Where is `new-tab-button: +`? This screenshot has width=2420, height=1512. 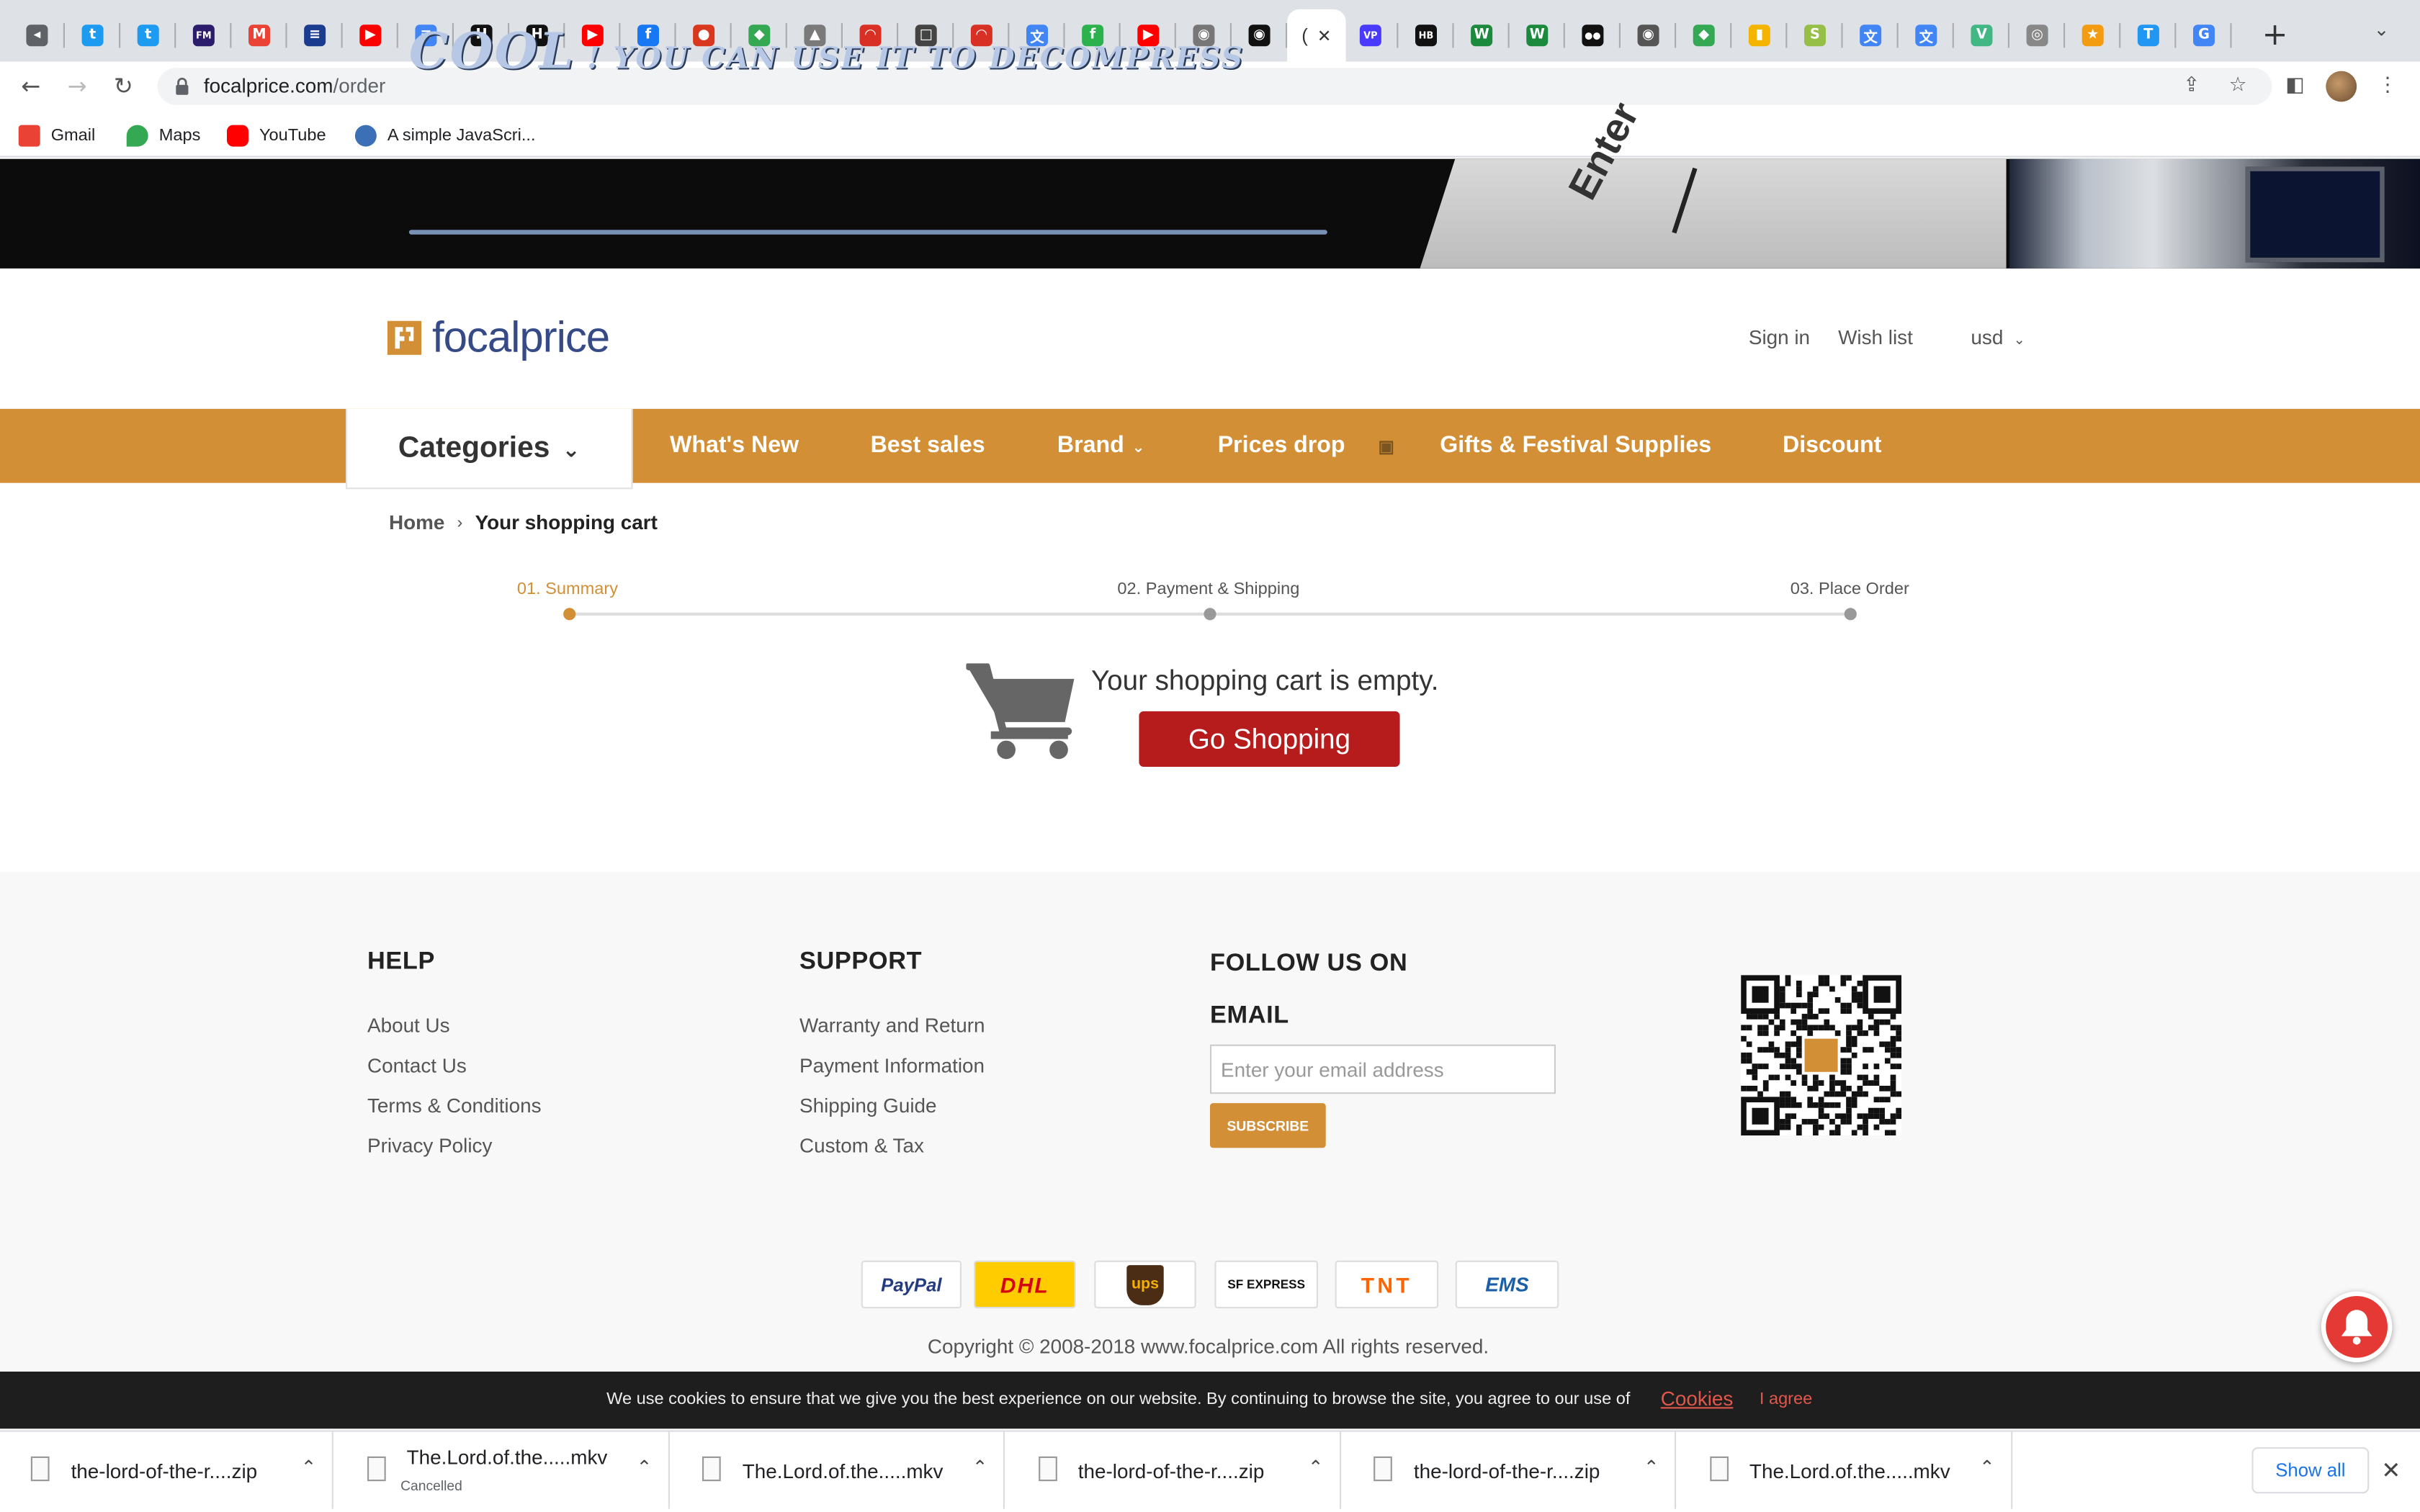
new-tab-button: + is located at coordinates (2275, 33).